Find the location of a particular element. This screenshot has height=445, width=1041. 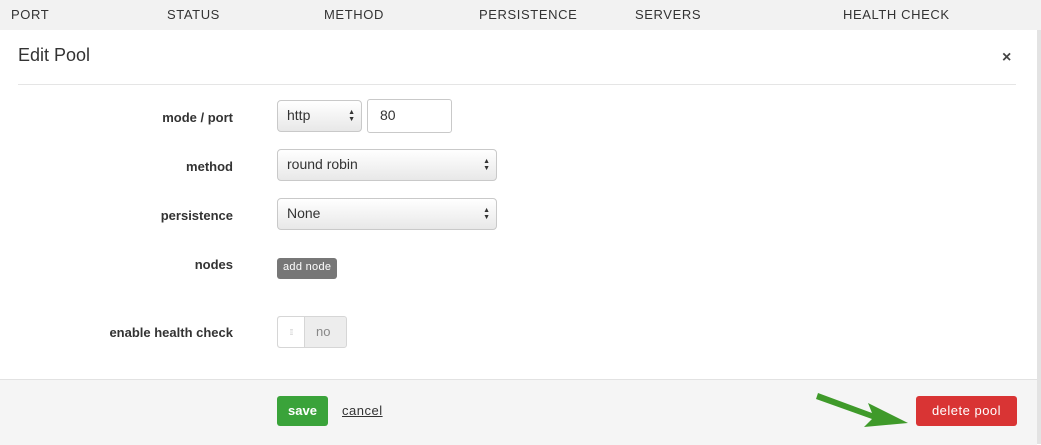

mode-select: http ▲ ▼ is located at coordinates (319, 116).